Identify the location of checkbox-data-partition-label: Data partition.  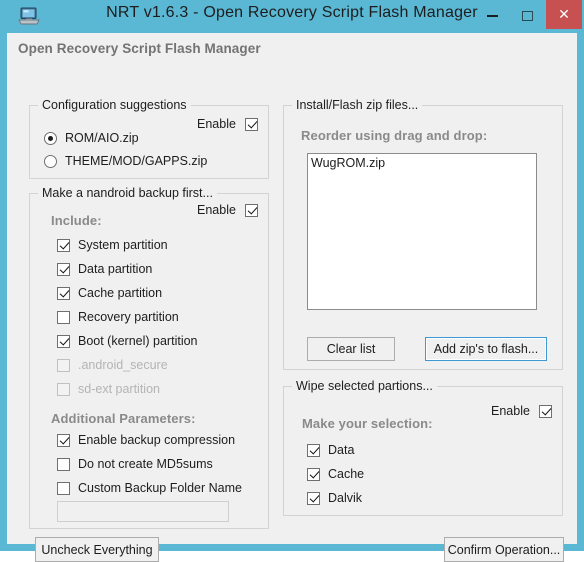
(115, 269).